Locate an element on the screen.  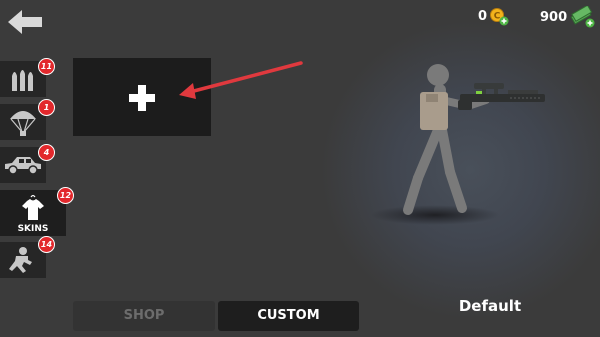
sidebar-item-pose: 14 is located at coordinates (27, 257).